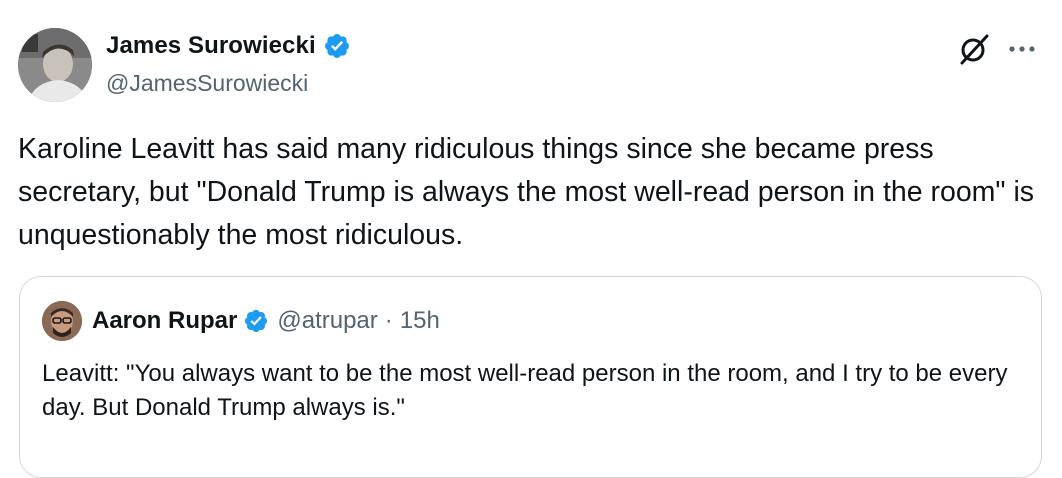  I want to click on quoted-author-avatar, so click(62, 321).